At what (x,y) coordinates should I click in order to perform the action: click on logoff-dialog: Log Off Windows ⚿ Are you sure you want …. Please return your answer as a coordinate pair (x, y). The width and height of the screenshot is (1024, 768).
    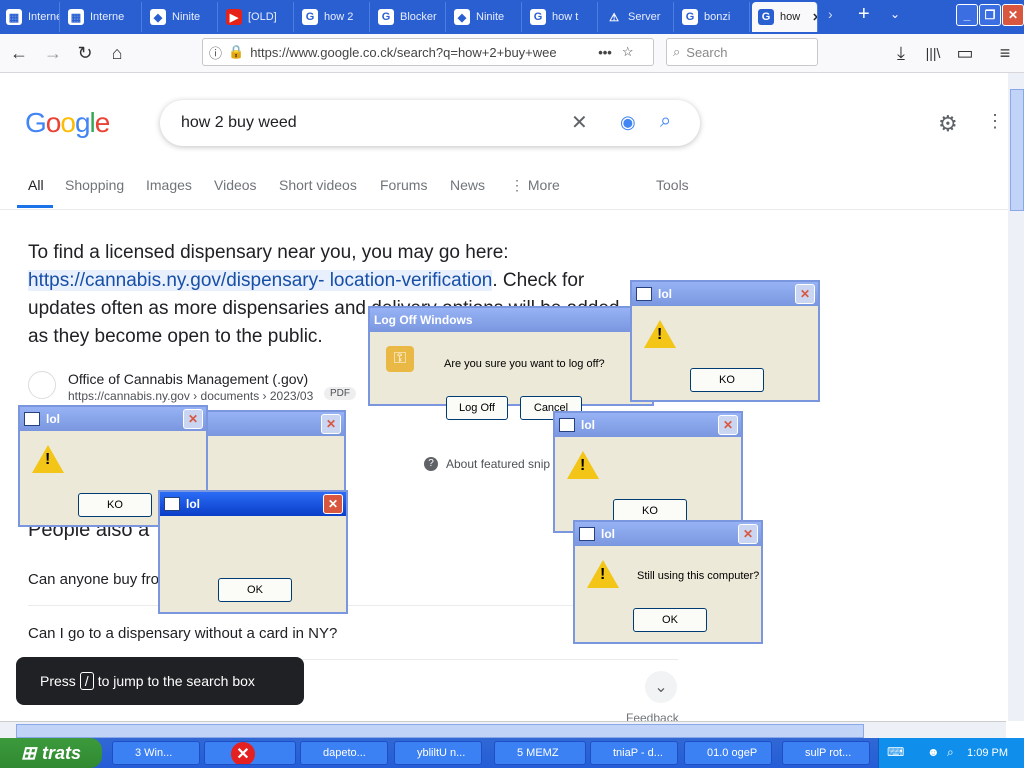
    Looking at the image, I should click on (511, 363).